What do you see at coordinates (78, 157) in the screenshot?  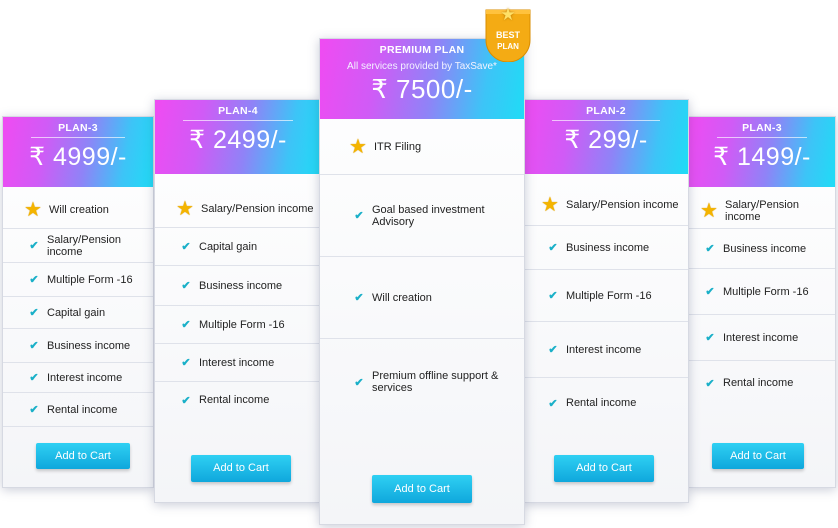 I see `plan-price: ₹ 4999/-` at bounding box center [78, 157].